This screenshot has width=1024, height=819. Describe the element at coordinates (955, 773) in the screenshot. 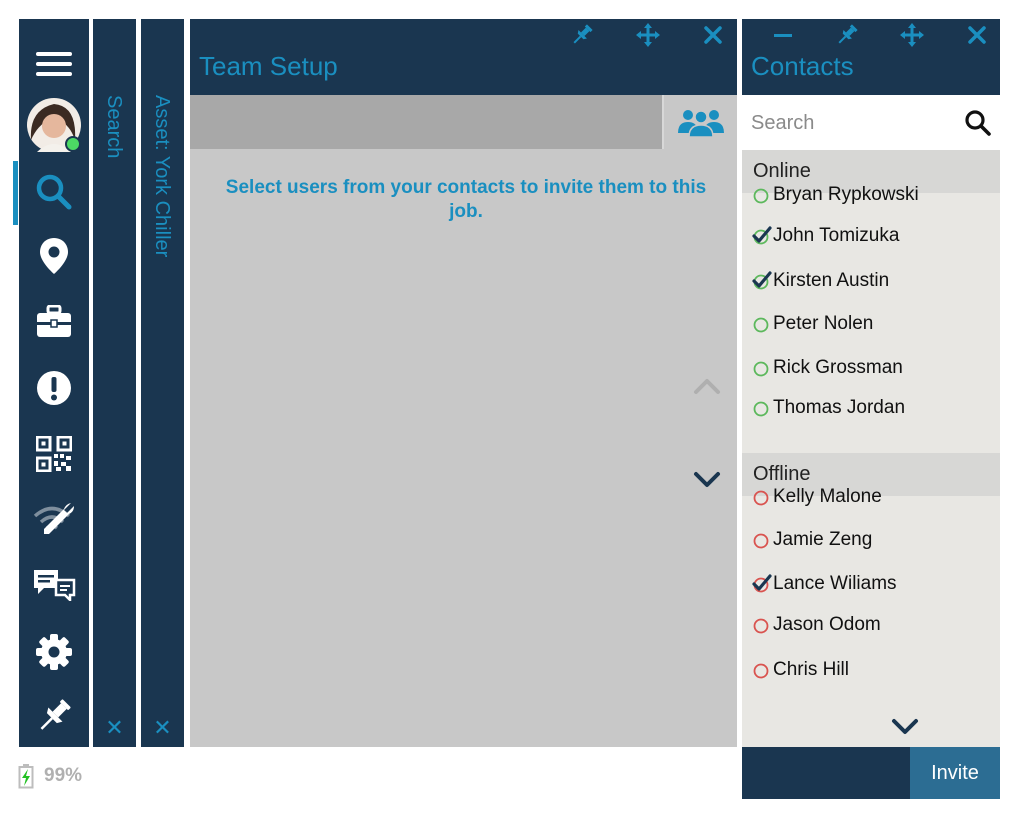

I see `invite-button: Invite` at that location.